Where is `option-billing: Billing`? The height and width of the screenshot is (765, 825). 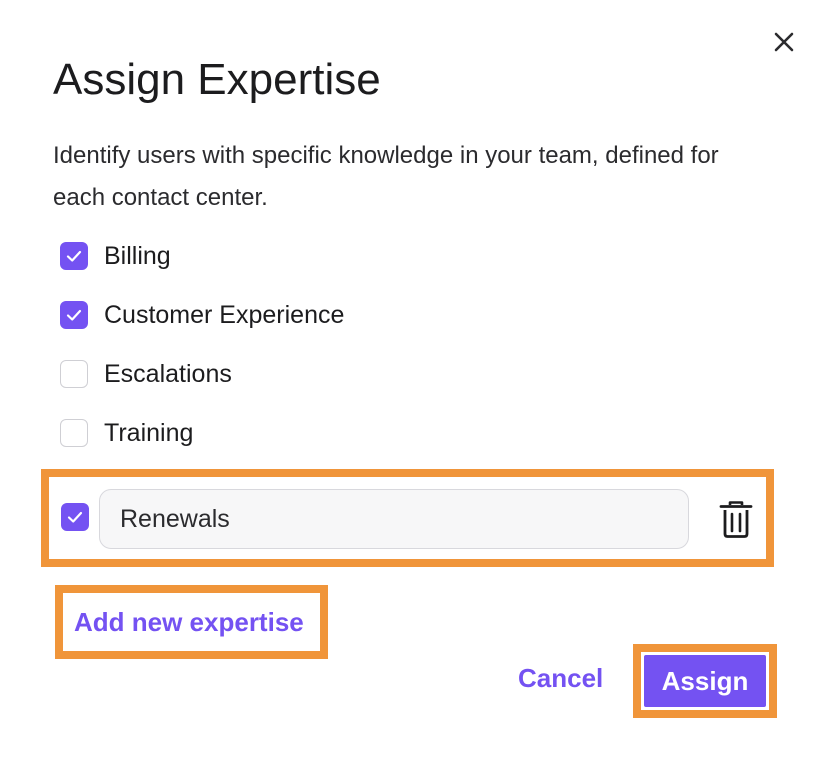 option-billing: Billing is located at coordinates (115, 256).